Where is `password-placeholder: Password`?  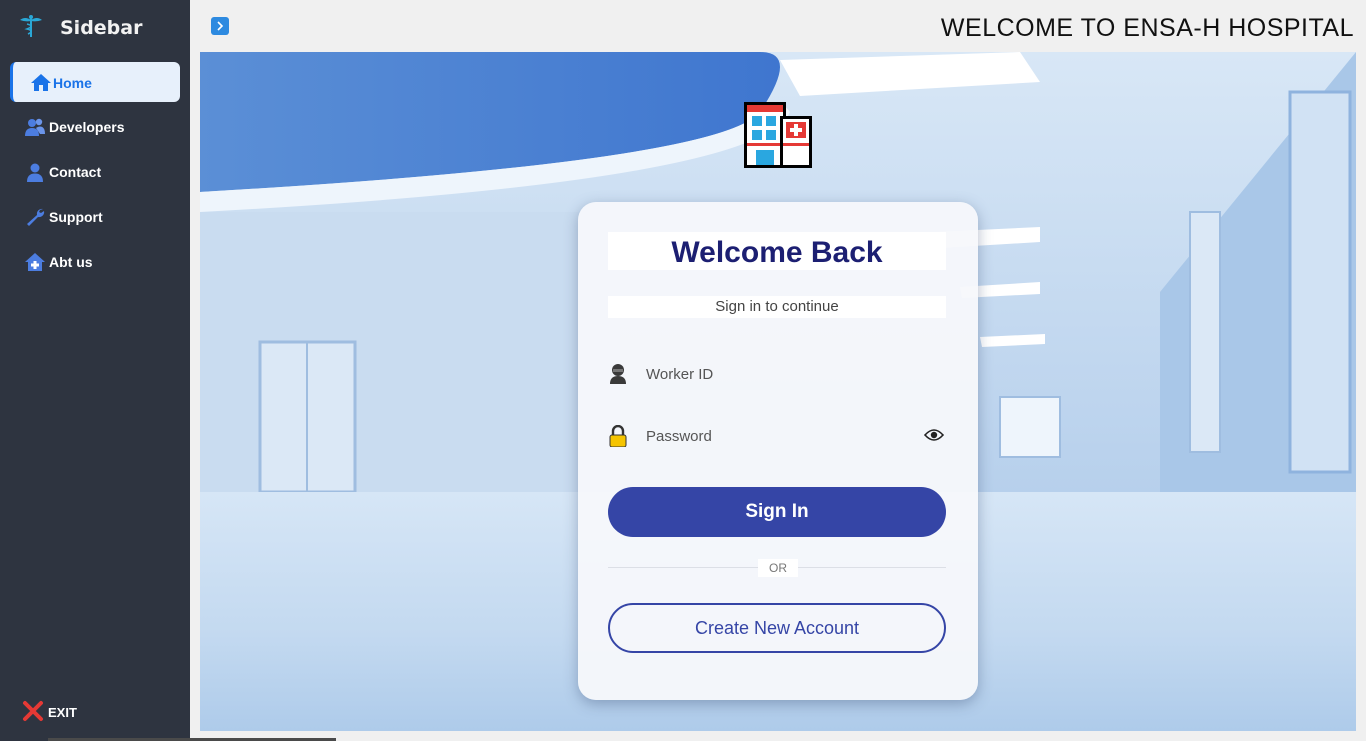
password-placeholder: Password is located at coordinates (679, 436).